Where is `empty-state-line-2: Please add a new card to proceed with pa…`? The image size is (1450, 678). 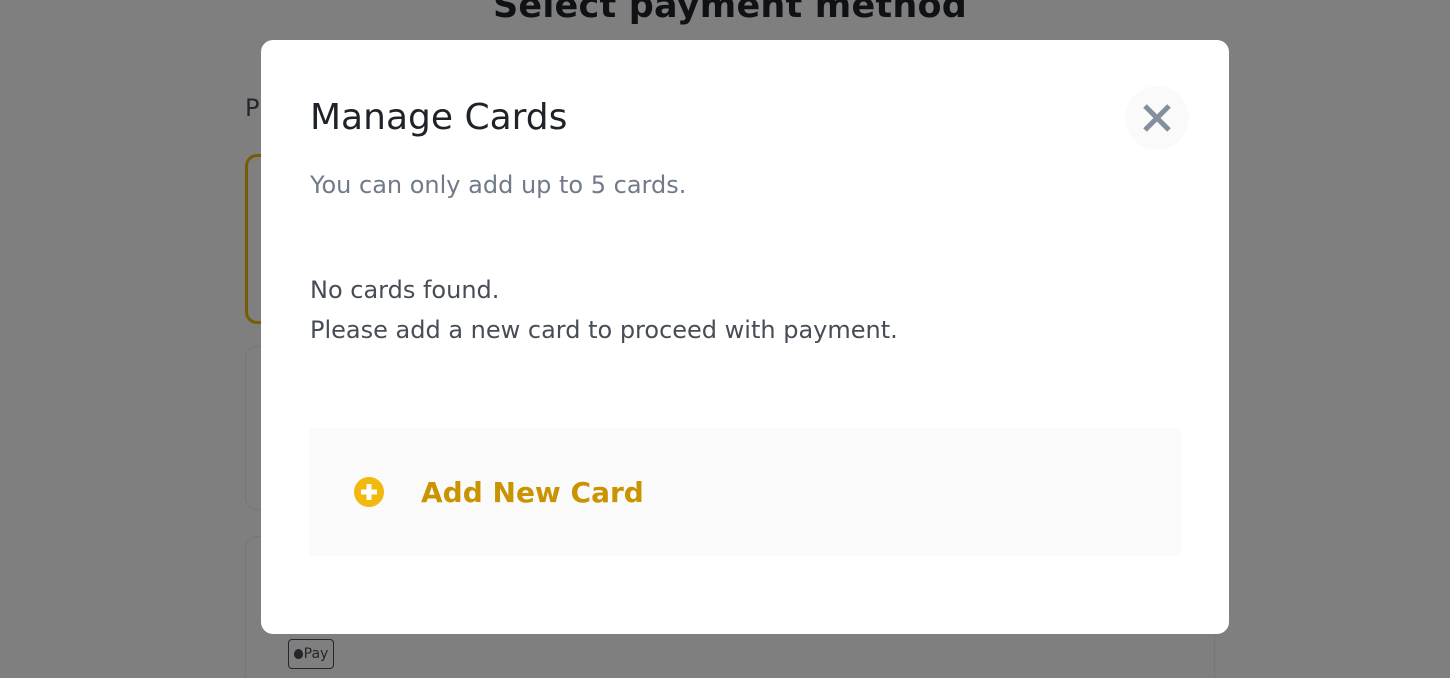 empty-state-line-2: Please add a new card to proceed with pa… is located at coordinates (604, 330).